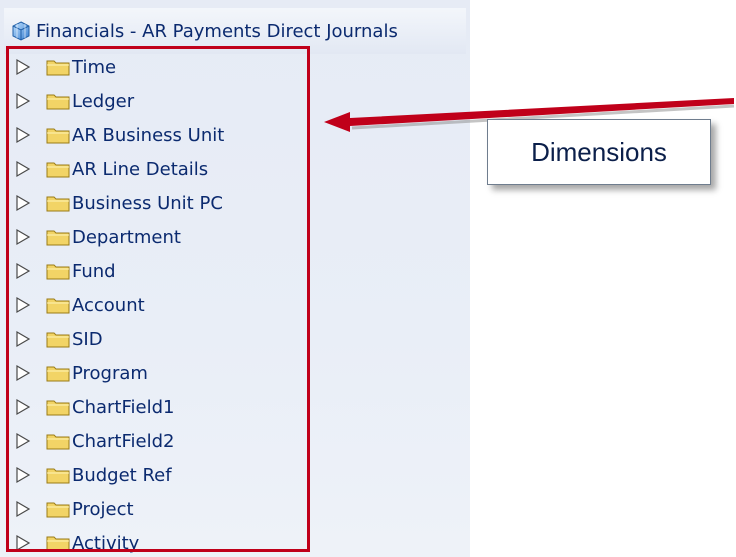 This screenshot has height=557, width=736. I want to click on tree-item-label: Department, so click(126, 237).